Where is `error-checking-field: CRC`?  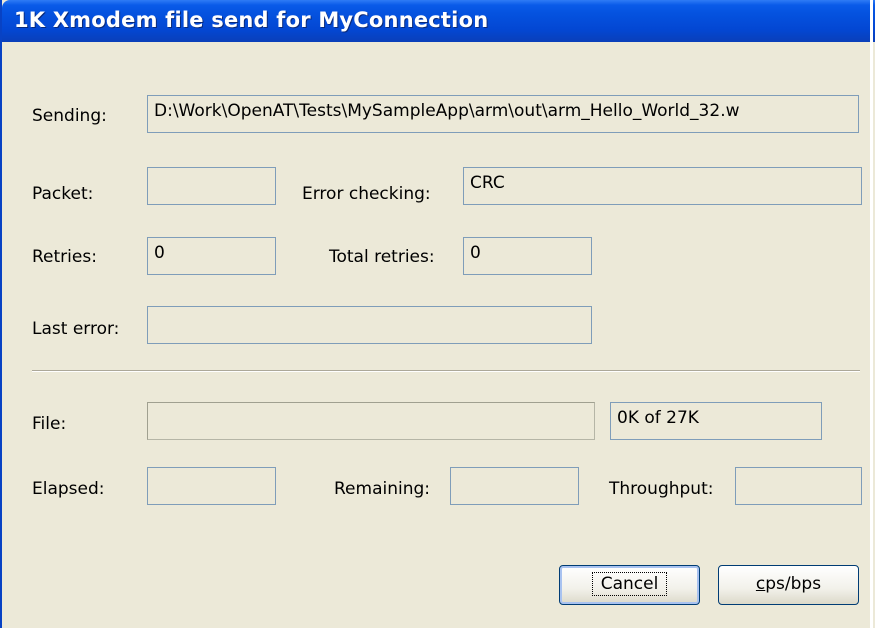
error-checking-field: CRC is located at coordinates (662, 186).